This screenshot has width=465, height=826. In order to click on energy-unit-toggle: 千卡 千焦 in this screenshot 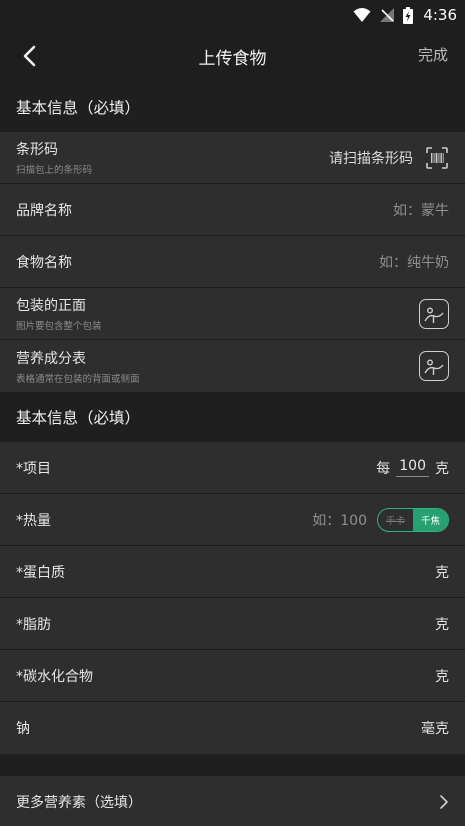, I will do `click(413, 519)`.